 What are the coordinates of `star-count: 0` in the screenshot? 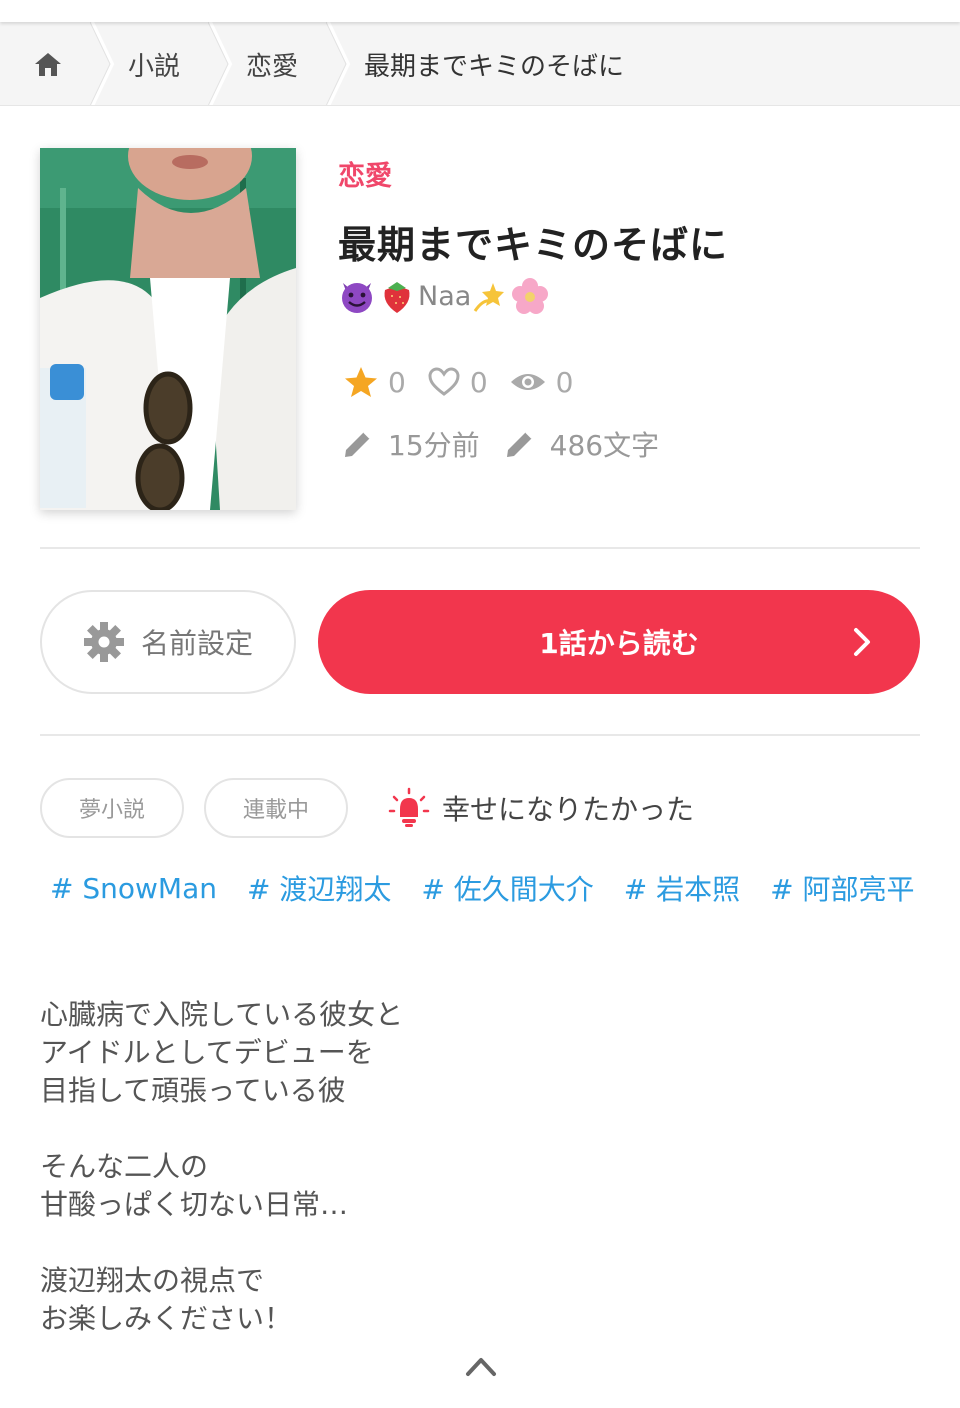 It's located at (375, 382).